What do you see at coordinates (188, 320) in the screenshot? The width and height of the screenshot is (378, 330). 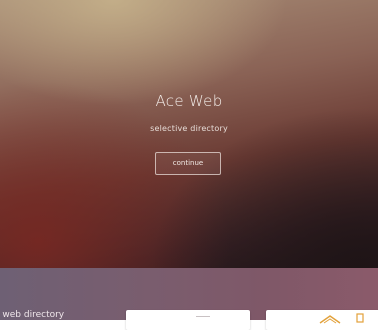 I see `directory-card` at bounding box center [188, 320].